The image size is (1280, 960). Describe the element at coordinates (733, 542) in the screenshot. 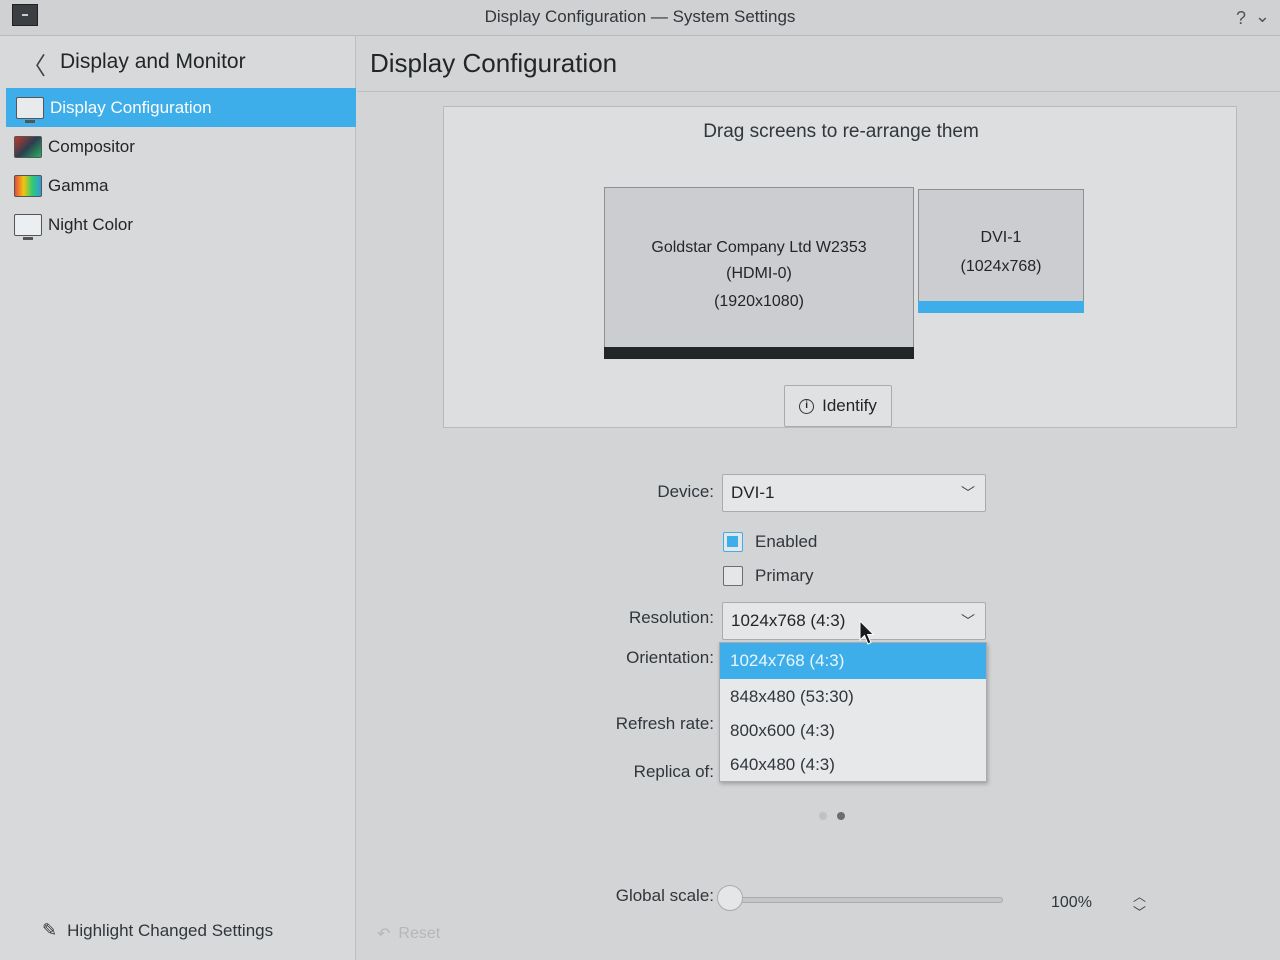

I see `enabled-checkbox` at that location.